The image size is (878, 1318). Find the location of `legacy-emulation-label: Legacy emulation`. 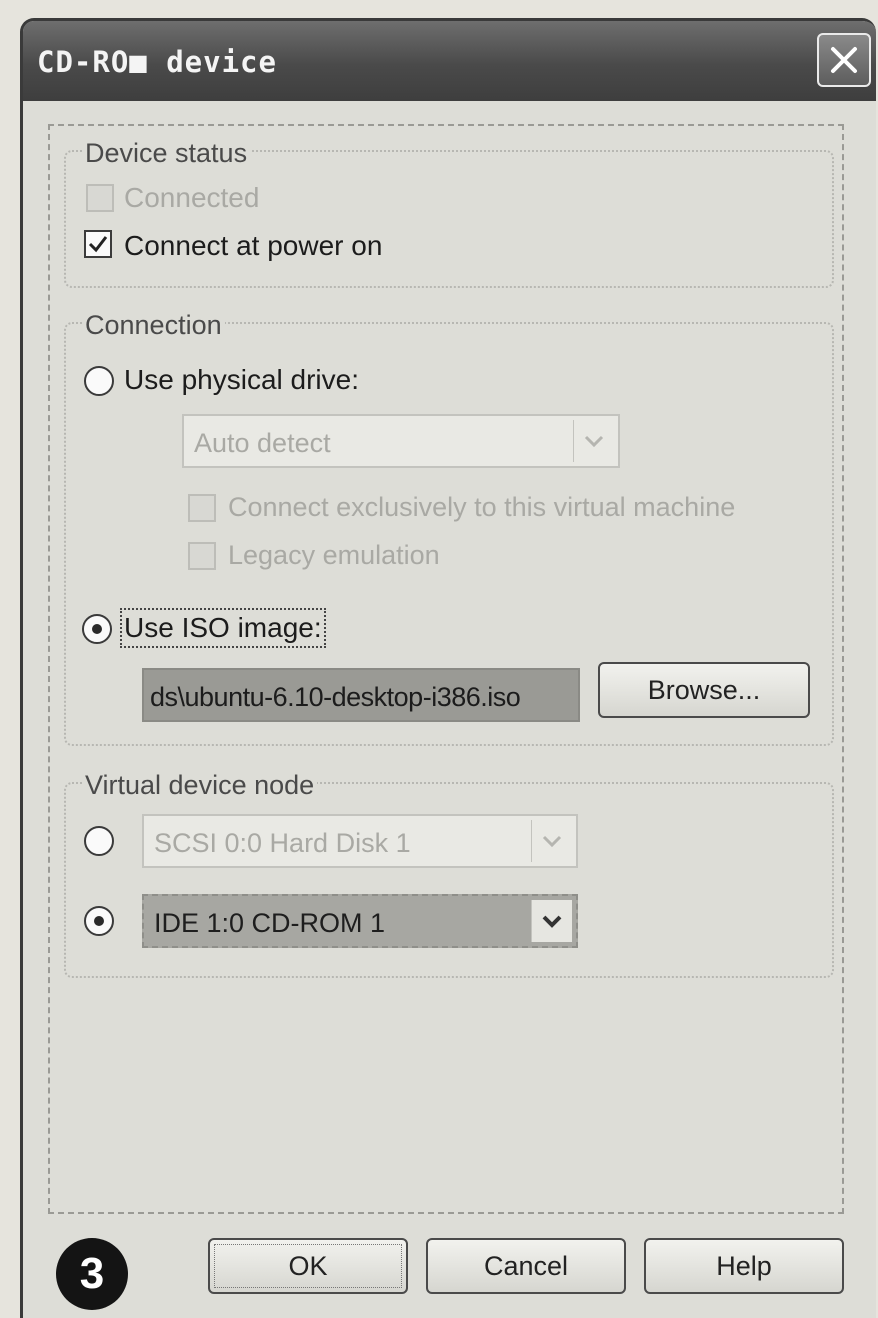

legacy-emulation-label: Legacy emulation is located at coordinates (334, 555).